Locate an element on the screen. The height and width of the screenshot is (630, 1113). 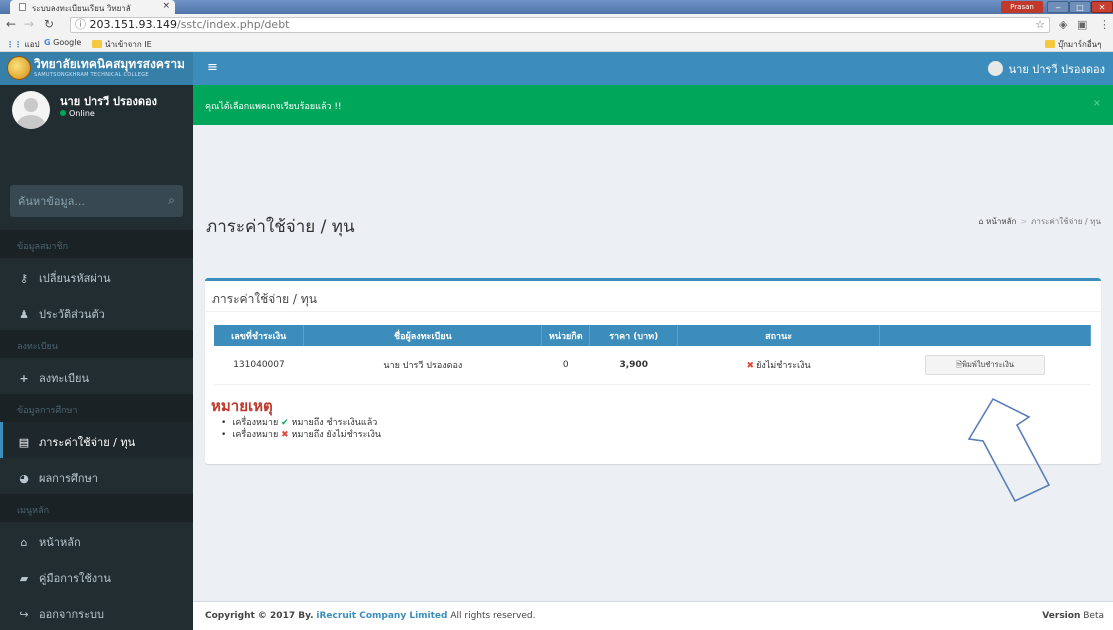
box-divider is located at coordinates (653, 311).